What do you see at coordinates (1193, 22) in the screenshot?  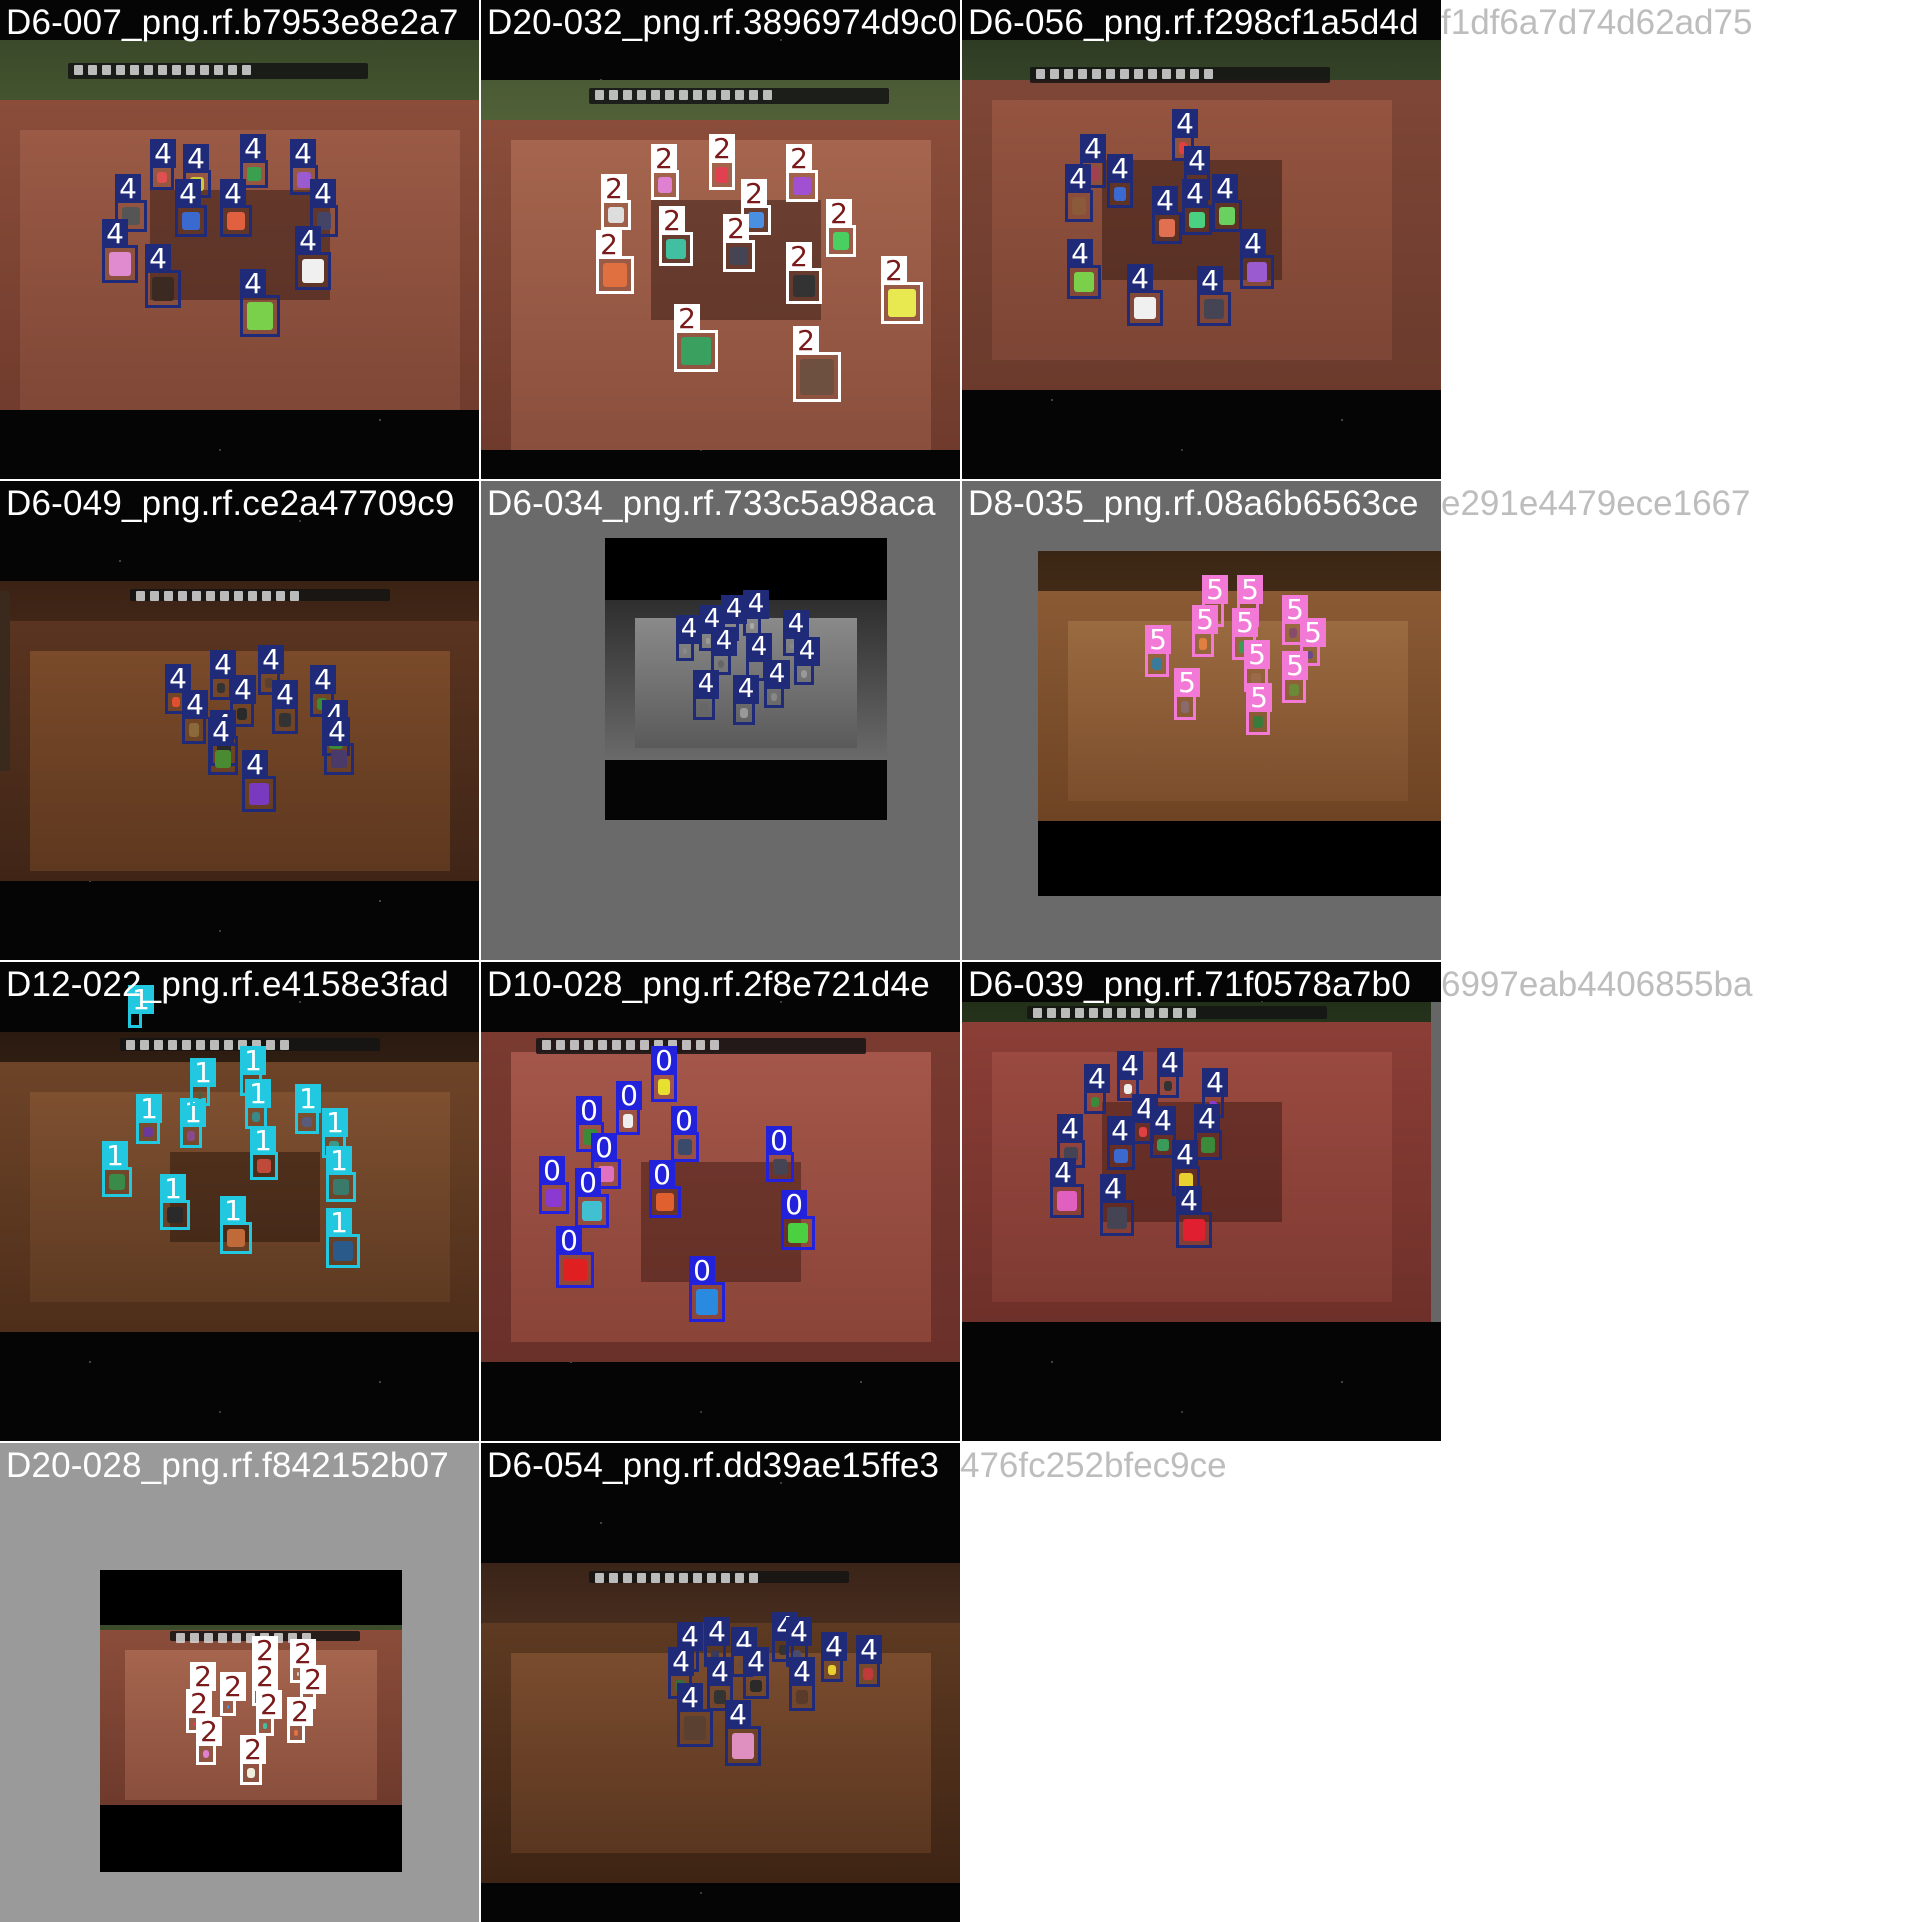 I see `tile-title: D6-056_png.rf.f298cf1a5d4d` at bounding box center [1193, 22].